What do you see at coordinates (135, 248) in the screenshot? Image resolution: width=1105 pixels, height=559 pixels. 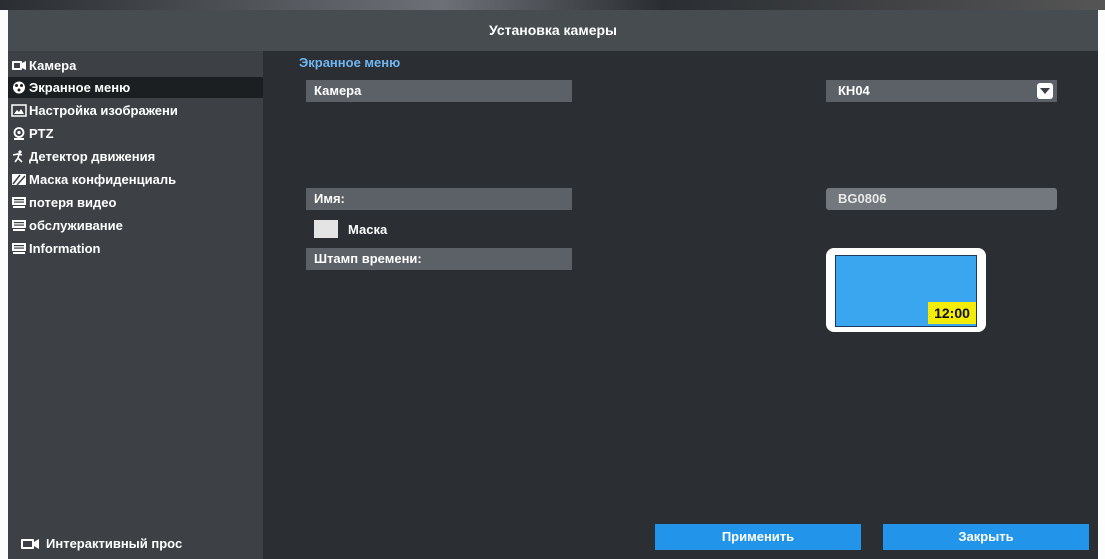 I see `sidebar-item-information: Information` at bounding box center [135, 248].